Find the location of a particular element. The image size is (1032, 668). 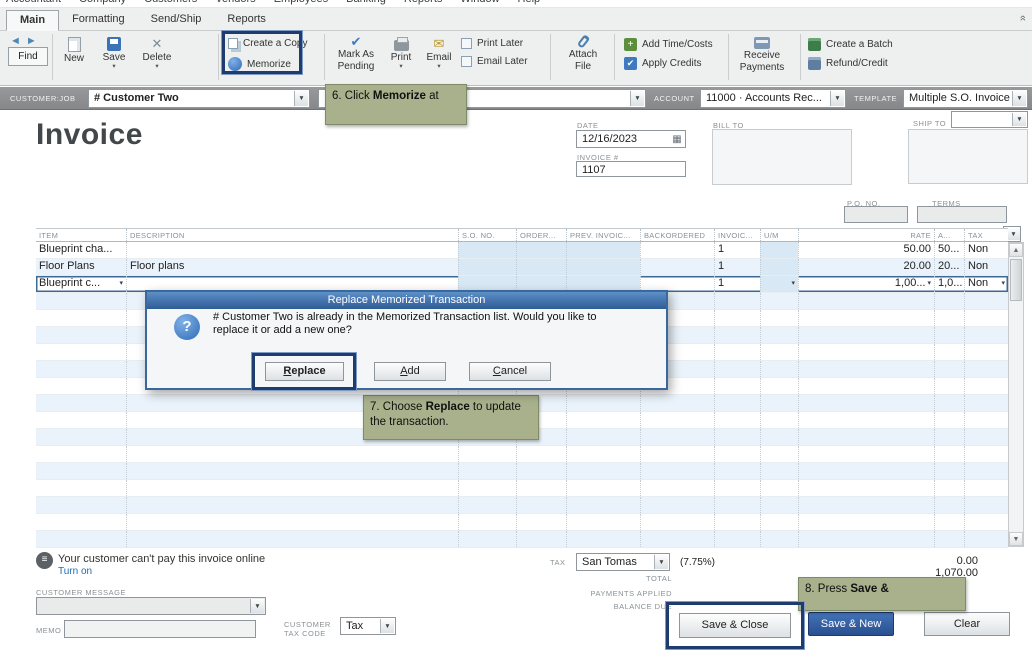

find-button: Find is located at coordinates (28, 56).